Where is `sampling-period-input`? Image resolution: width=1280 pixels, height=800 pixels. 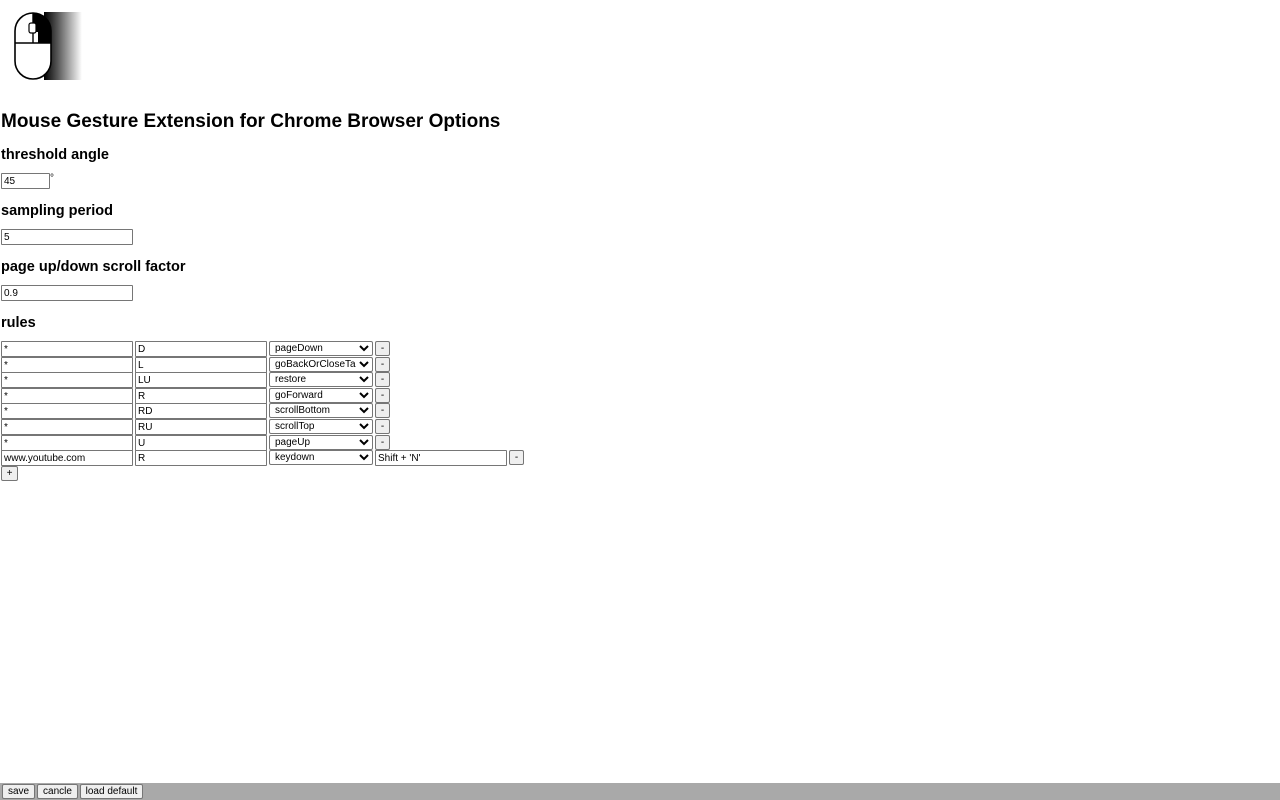
sampling-period-input is located at coordinates (67, 237).